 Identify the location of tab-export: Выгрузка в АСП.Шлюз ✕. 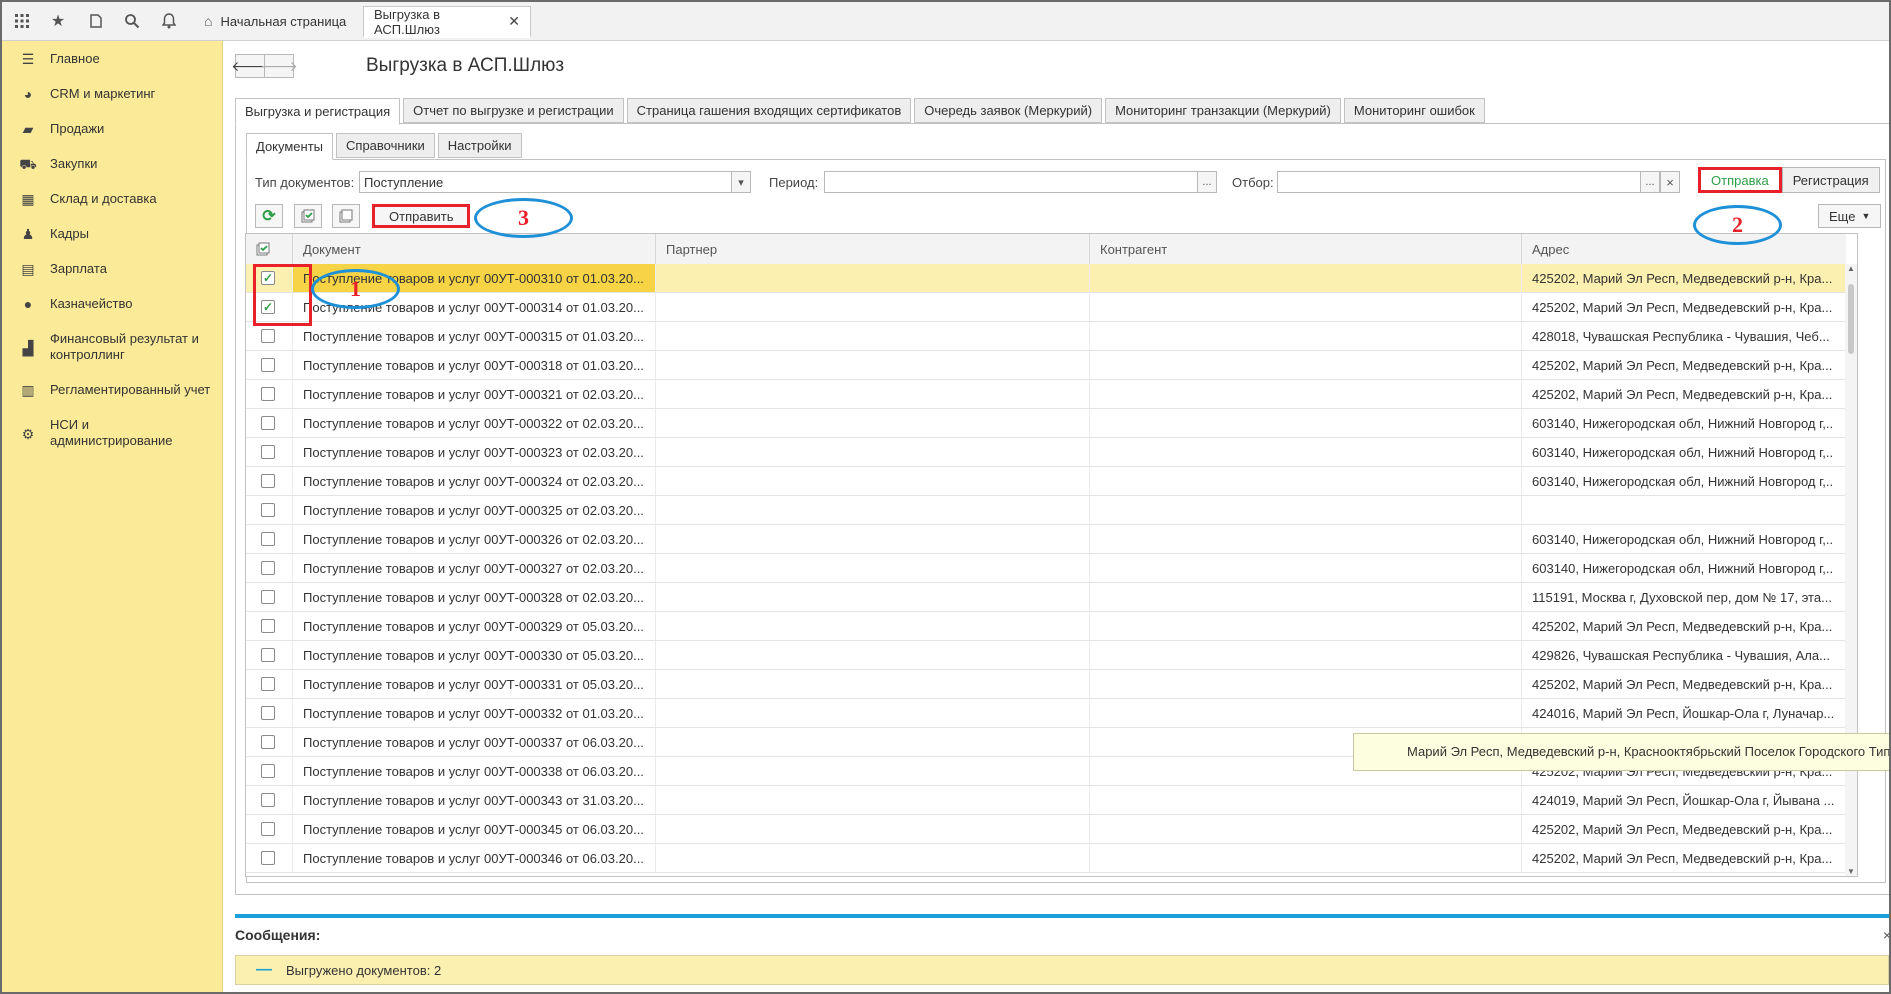
(447, 22).